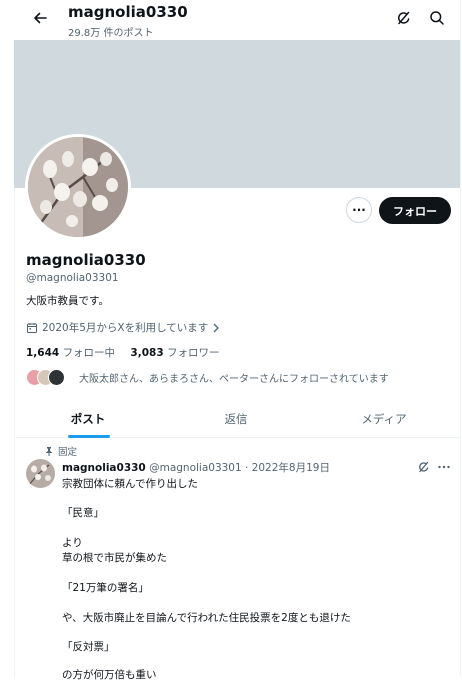 The width and height of the screenshot is (462, 682). What do you see at coordinates (125, 328) in the screenshot?
I see `joined-text: 2020年5月からXを利用しています` at bounding box center [125, 328].